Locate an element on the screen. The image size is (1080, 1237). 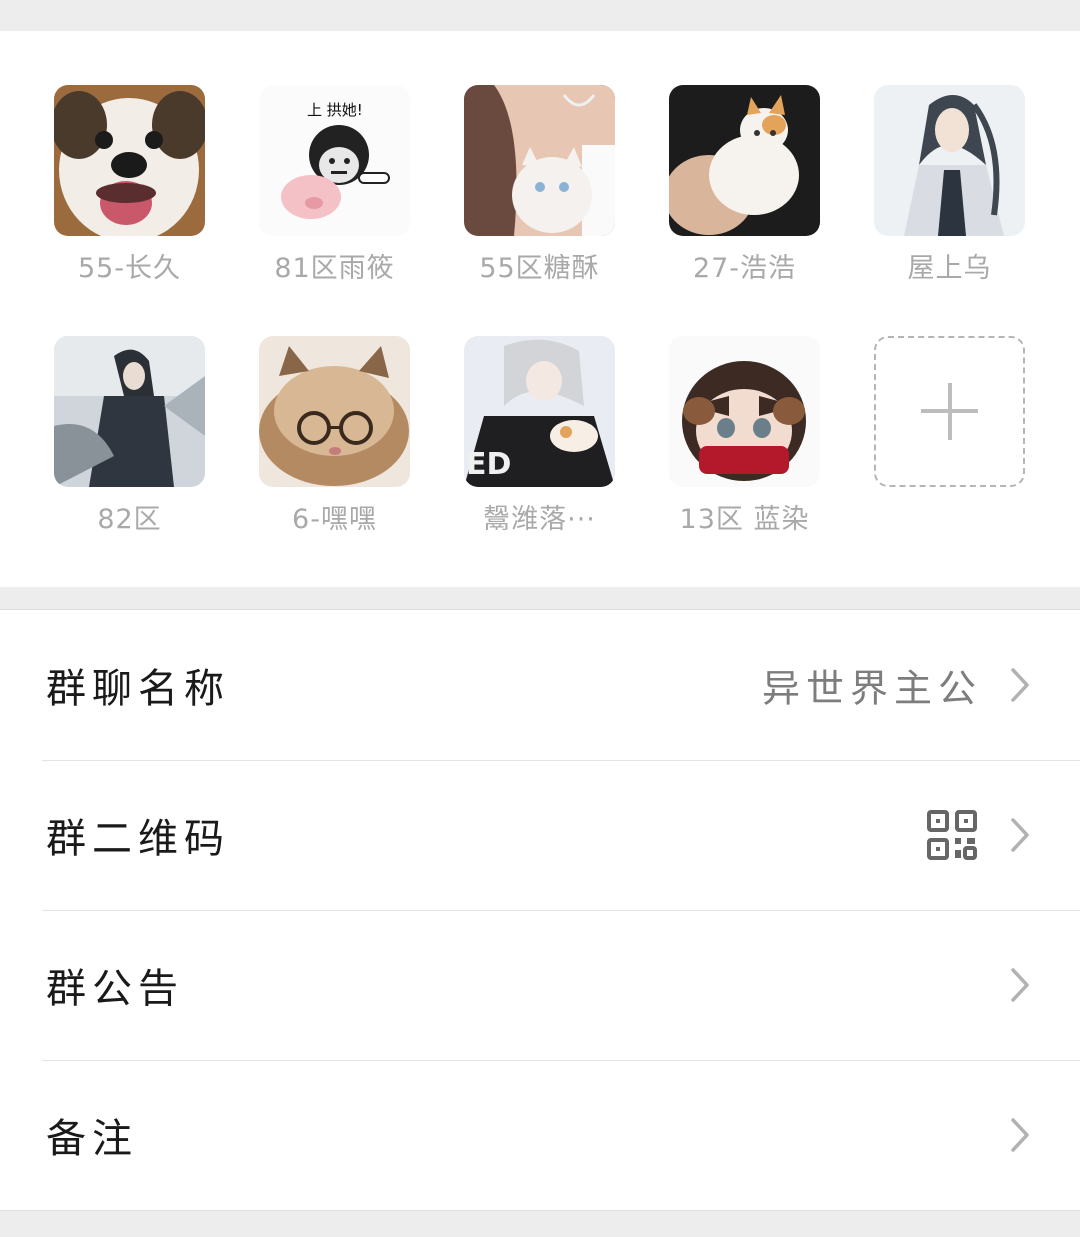
add-member-button is located at coordinates (949, 411).